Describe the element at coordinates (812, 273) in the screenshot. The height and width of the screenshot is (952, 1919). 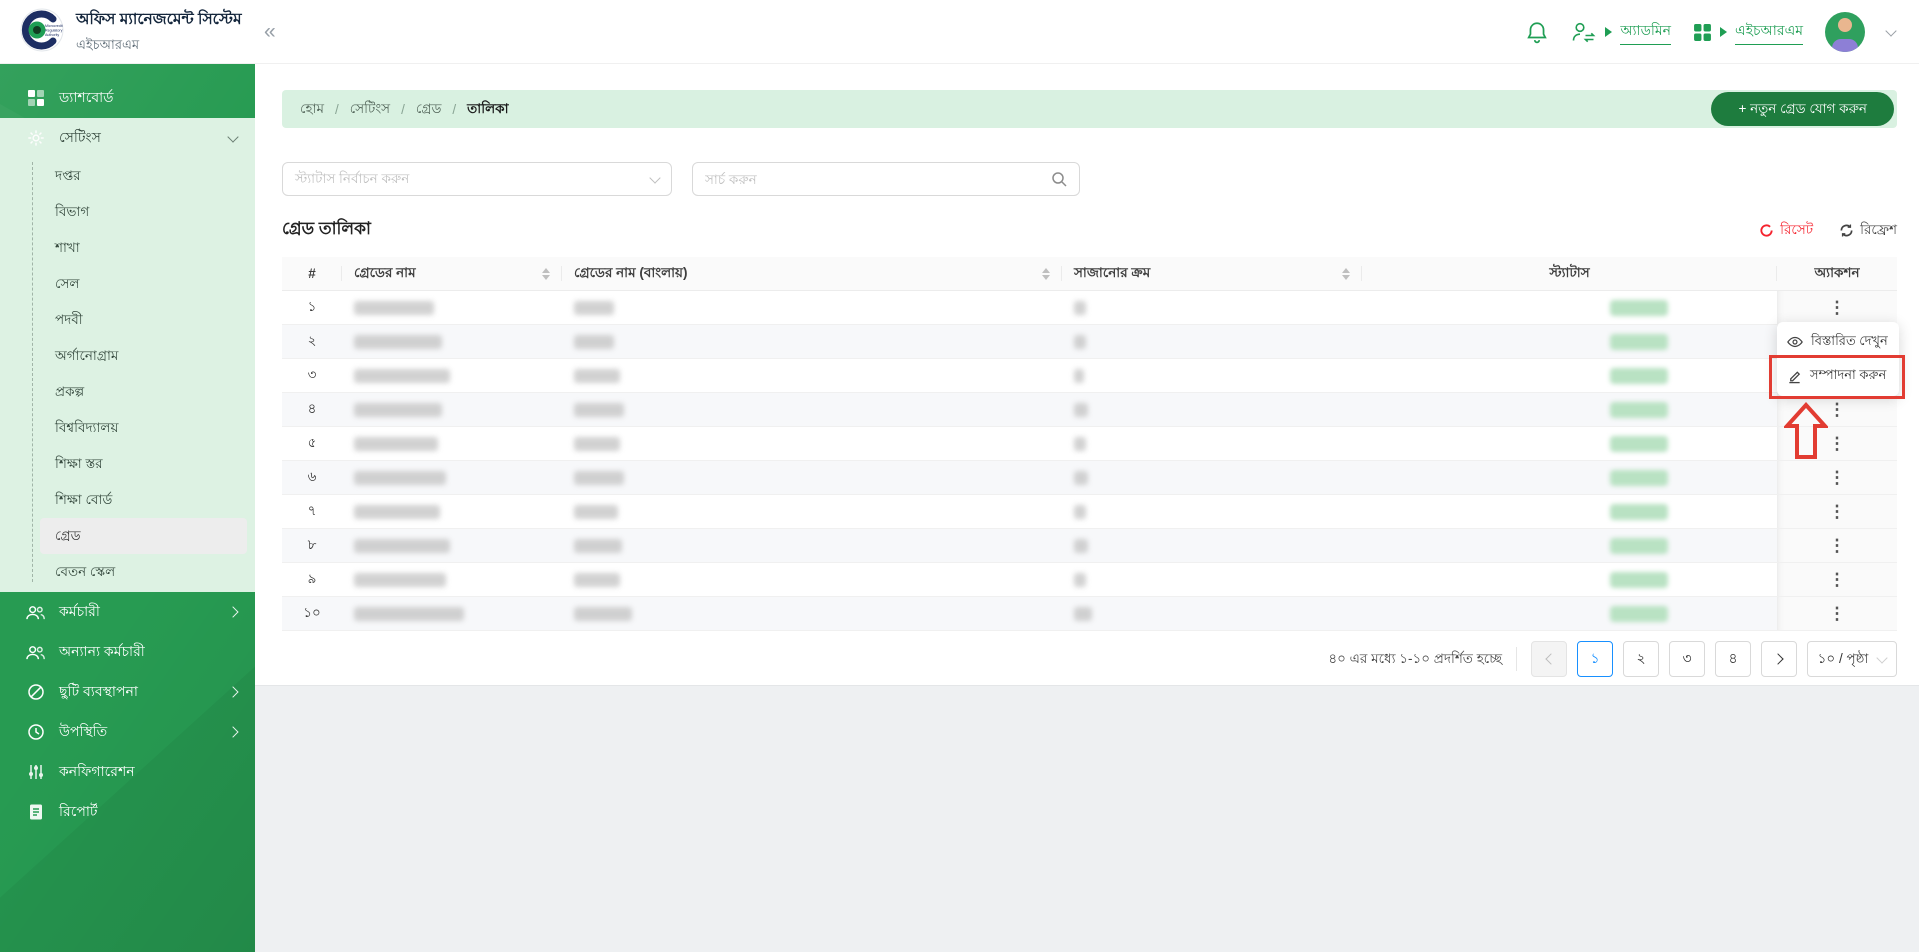
I see `column-header: গ্রেডের নাম (বাংলায়)` at that location.